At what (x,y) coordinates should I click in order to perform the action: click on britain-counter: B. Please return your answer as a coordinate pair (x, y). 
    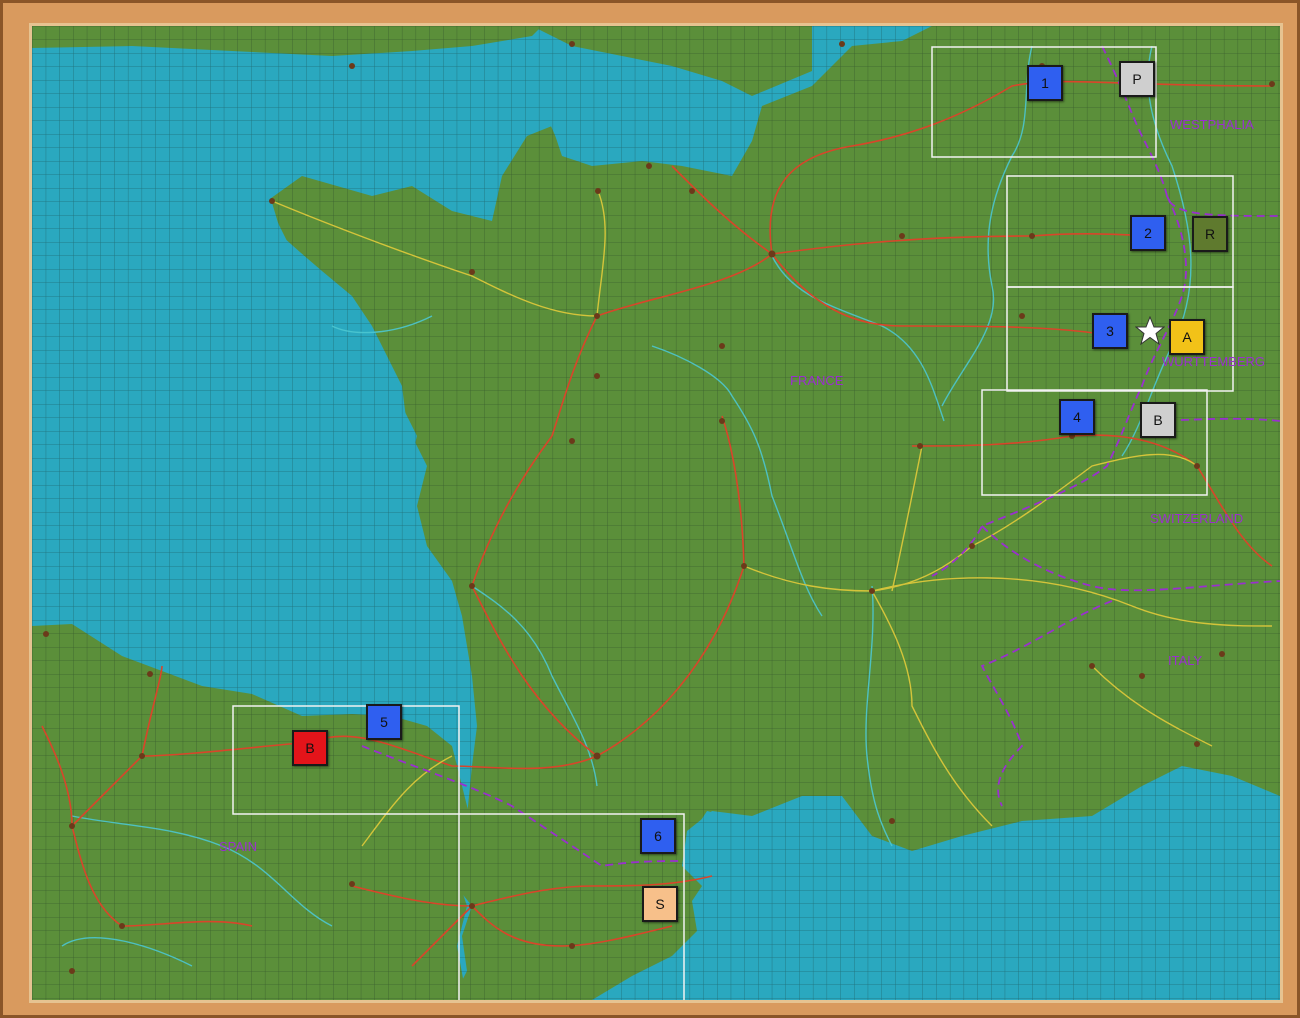
    Looking at the image, I should click on (310, 748).